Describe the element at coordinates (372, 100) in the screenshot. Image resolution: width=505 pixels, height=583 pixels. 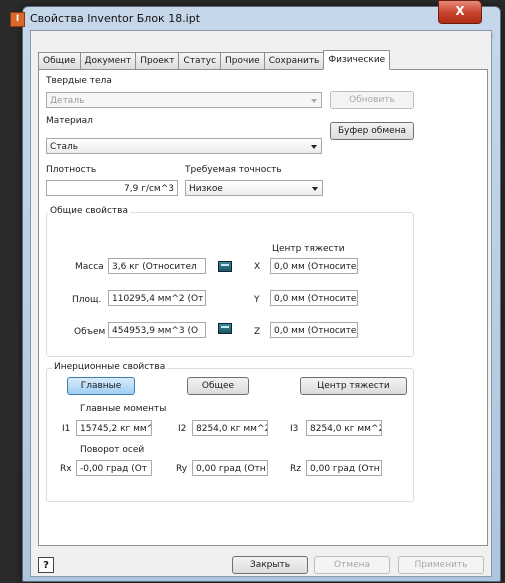
I see `update-button: Обновить` at that location.